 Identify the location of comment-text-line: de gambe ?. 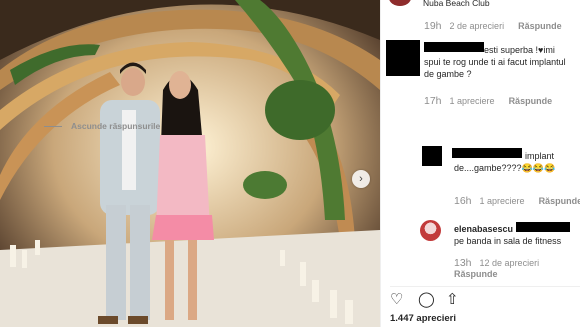
(448, 74).